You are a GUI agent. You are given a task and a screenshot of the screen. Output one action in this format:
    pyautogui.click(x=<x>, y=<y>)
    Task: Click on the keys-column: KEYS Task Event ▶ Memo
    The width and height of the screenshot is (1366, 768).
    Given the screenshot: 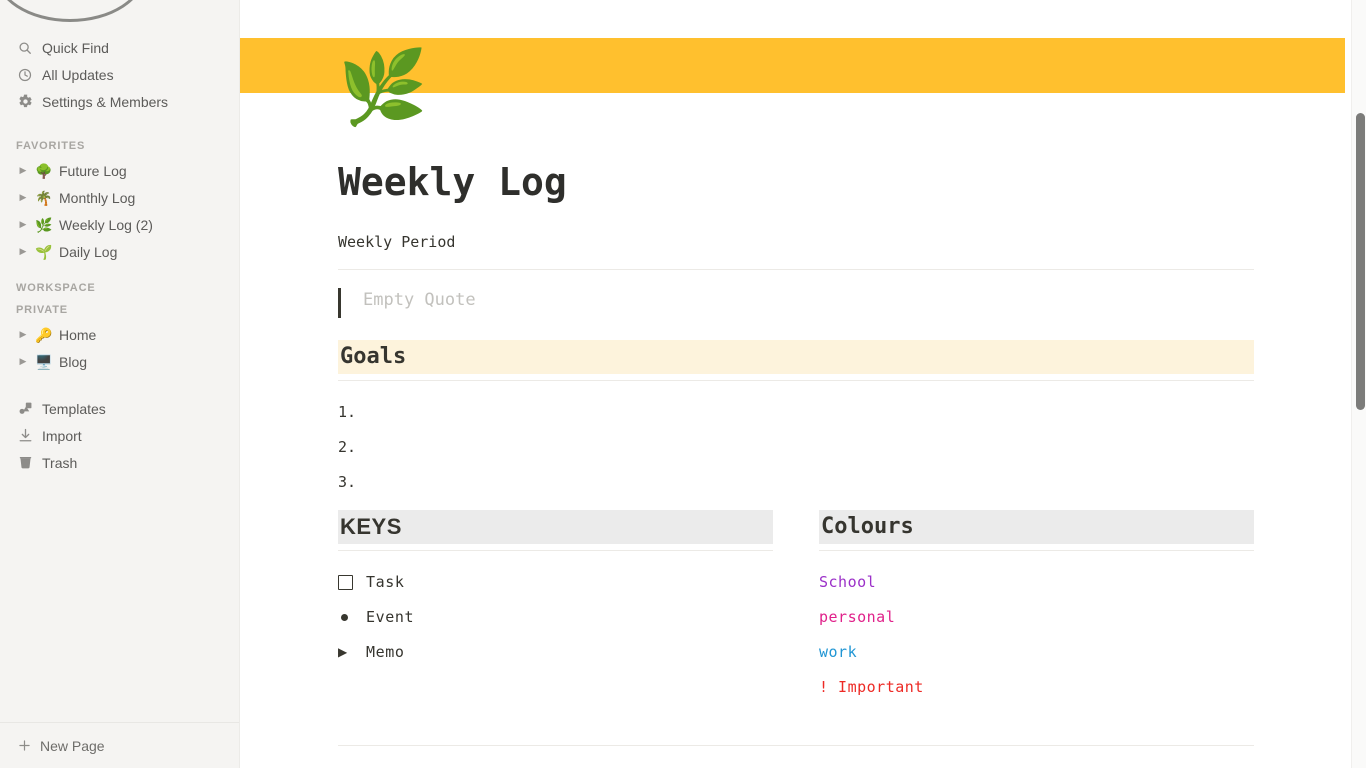 What is the action you would take?
    pyautogui.click(x=555, y=607)
    